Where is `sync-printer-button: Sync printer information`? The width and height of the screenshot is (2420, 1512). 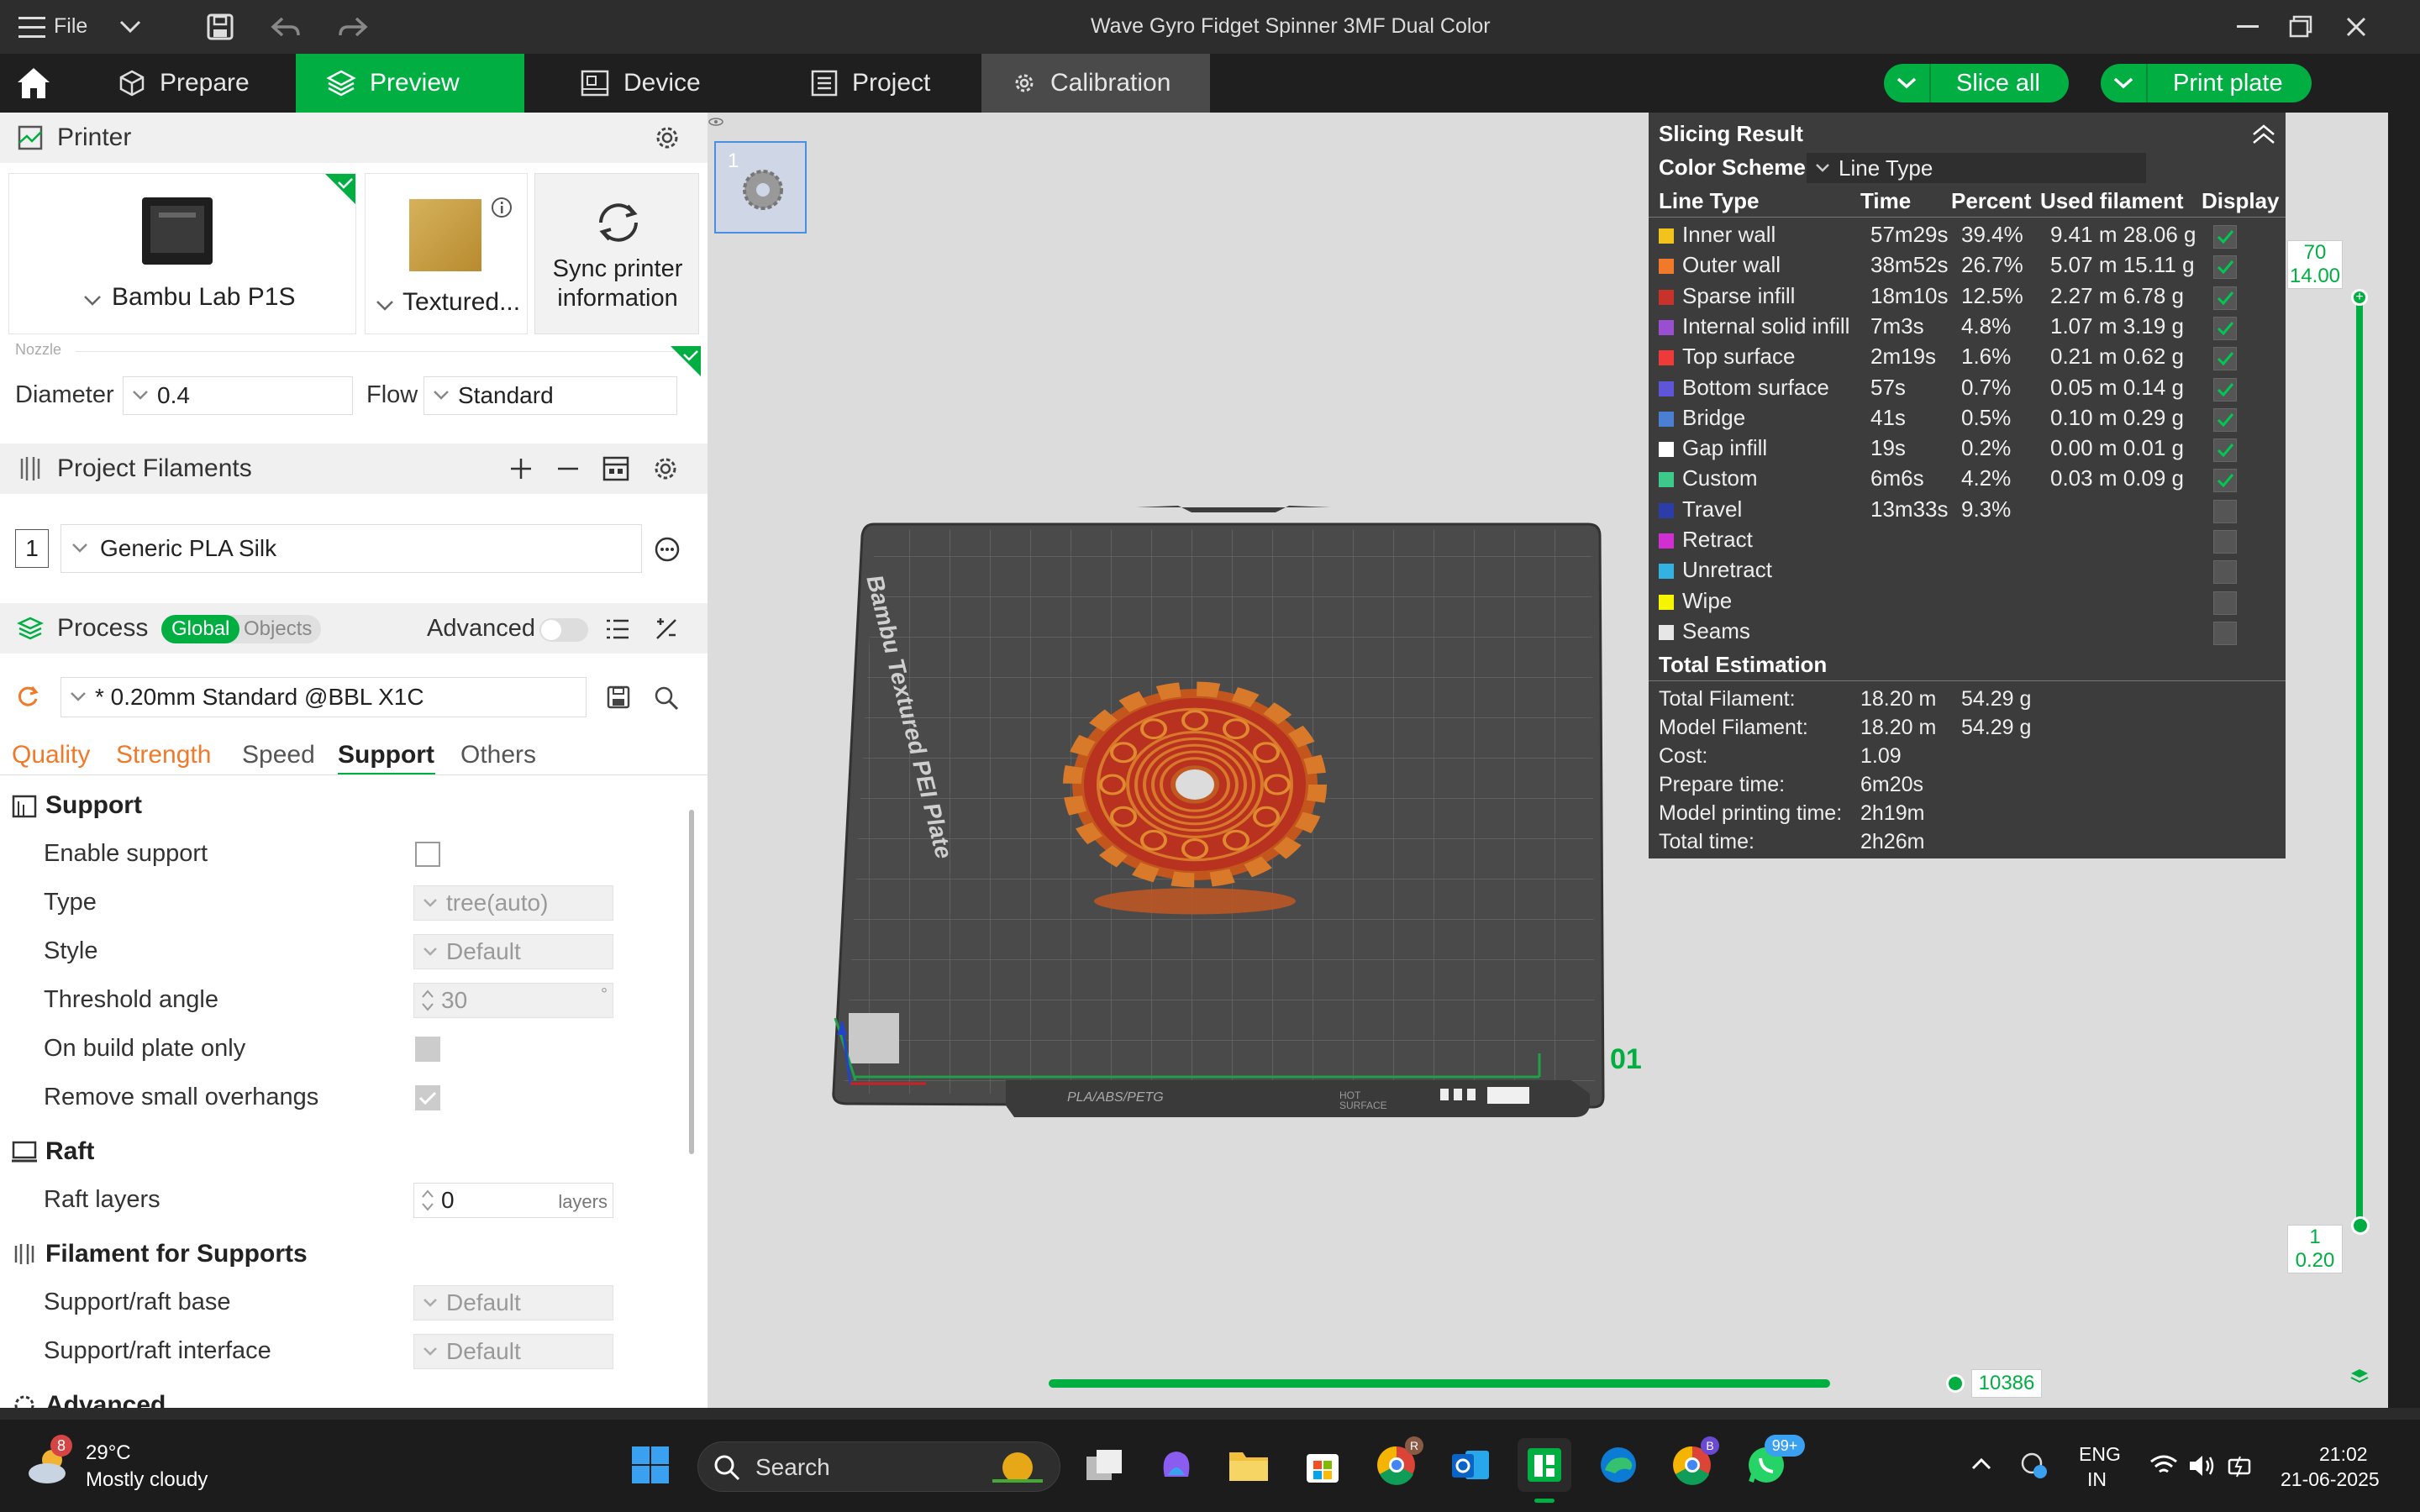 sync-printer-button: Sync printer information is located at coordinates (616, 253).